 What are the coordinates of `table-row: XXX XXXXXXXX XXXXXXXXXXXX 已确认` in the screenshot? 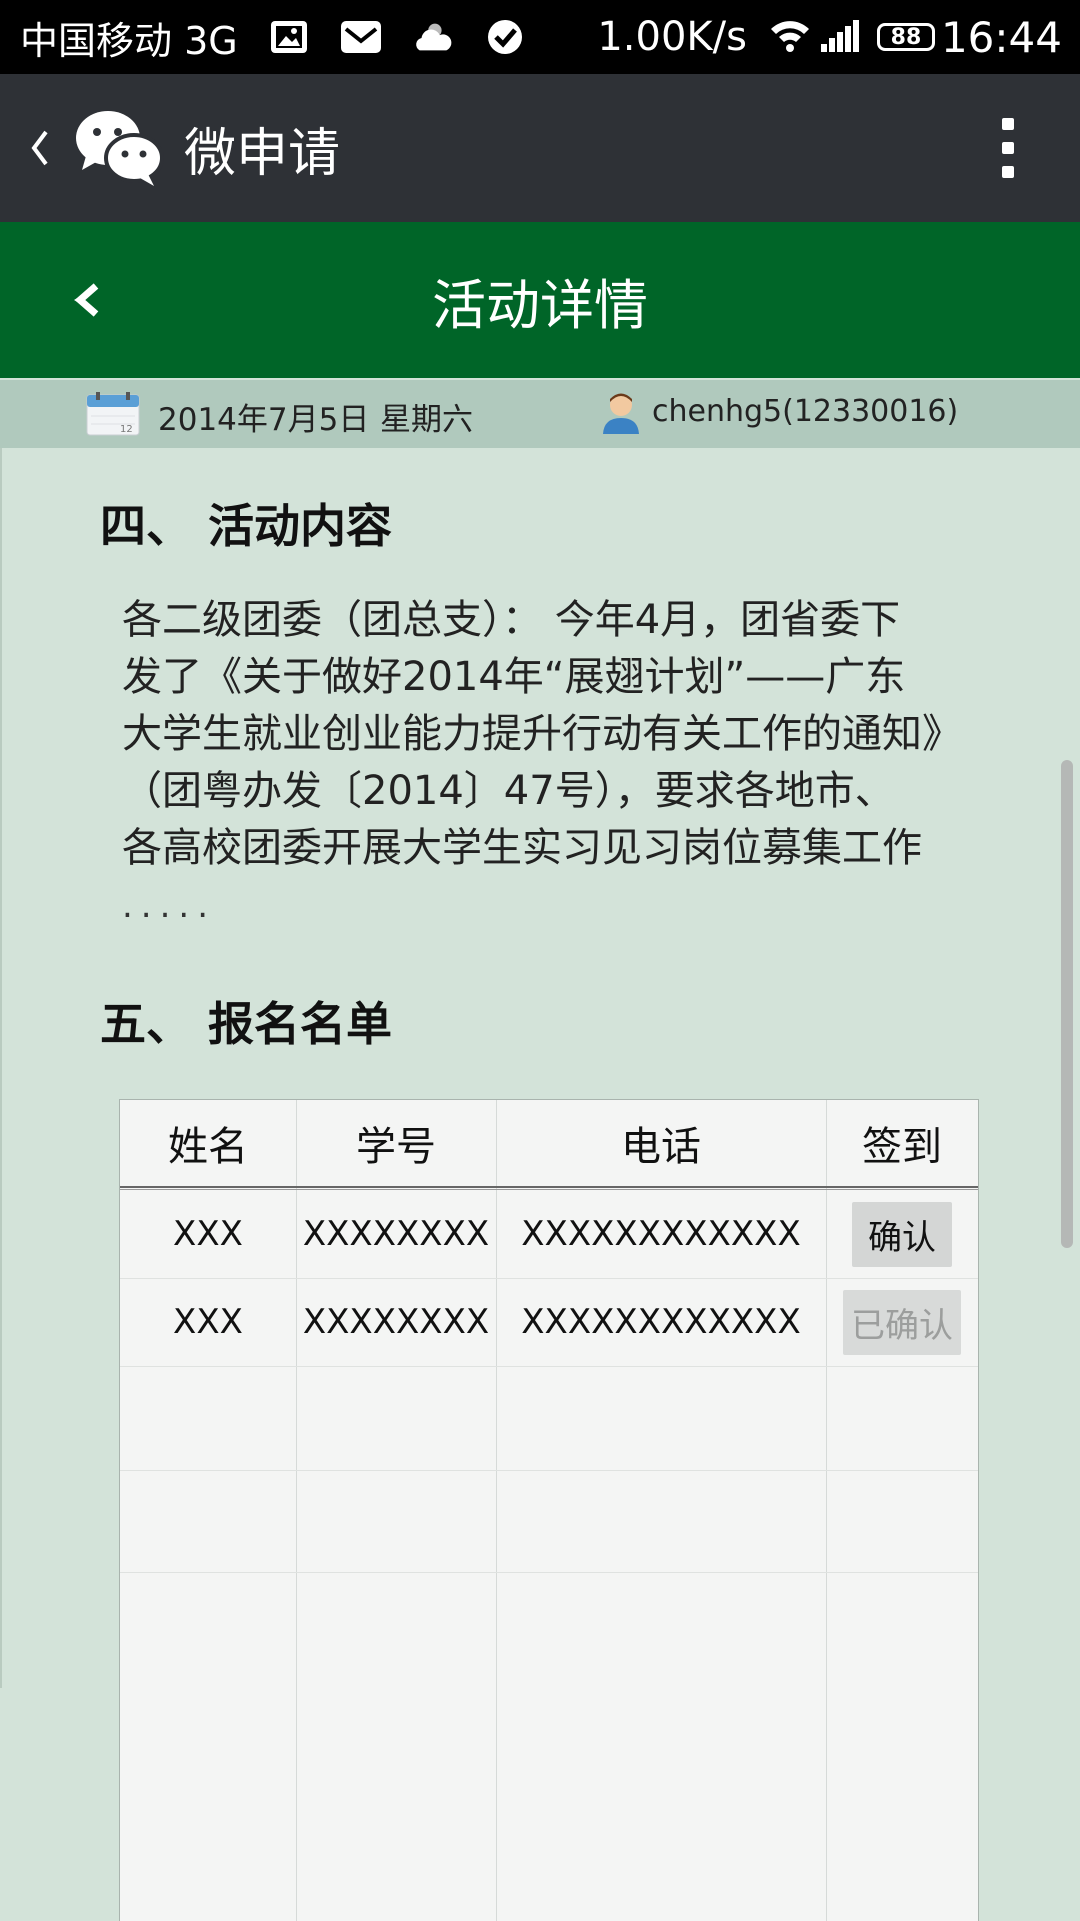 It's located at (549, 1322).